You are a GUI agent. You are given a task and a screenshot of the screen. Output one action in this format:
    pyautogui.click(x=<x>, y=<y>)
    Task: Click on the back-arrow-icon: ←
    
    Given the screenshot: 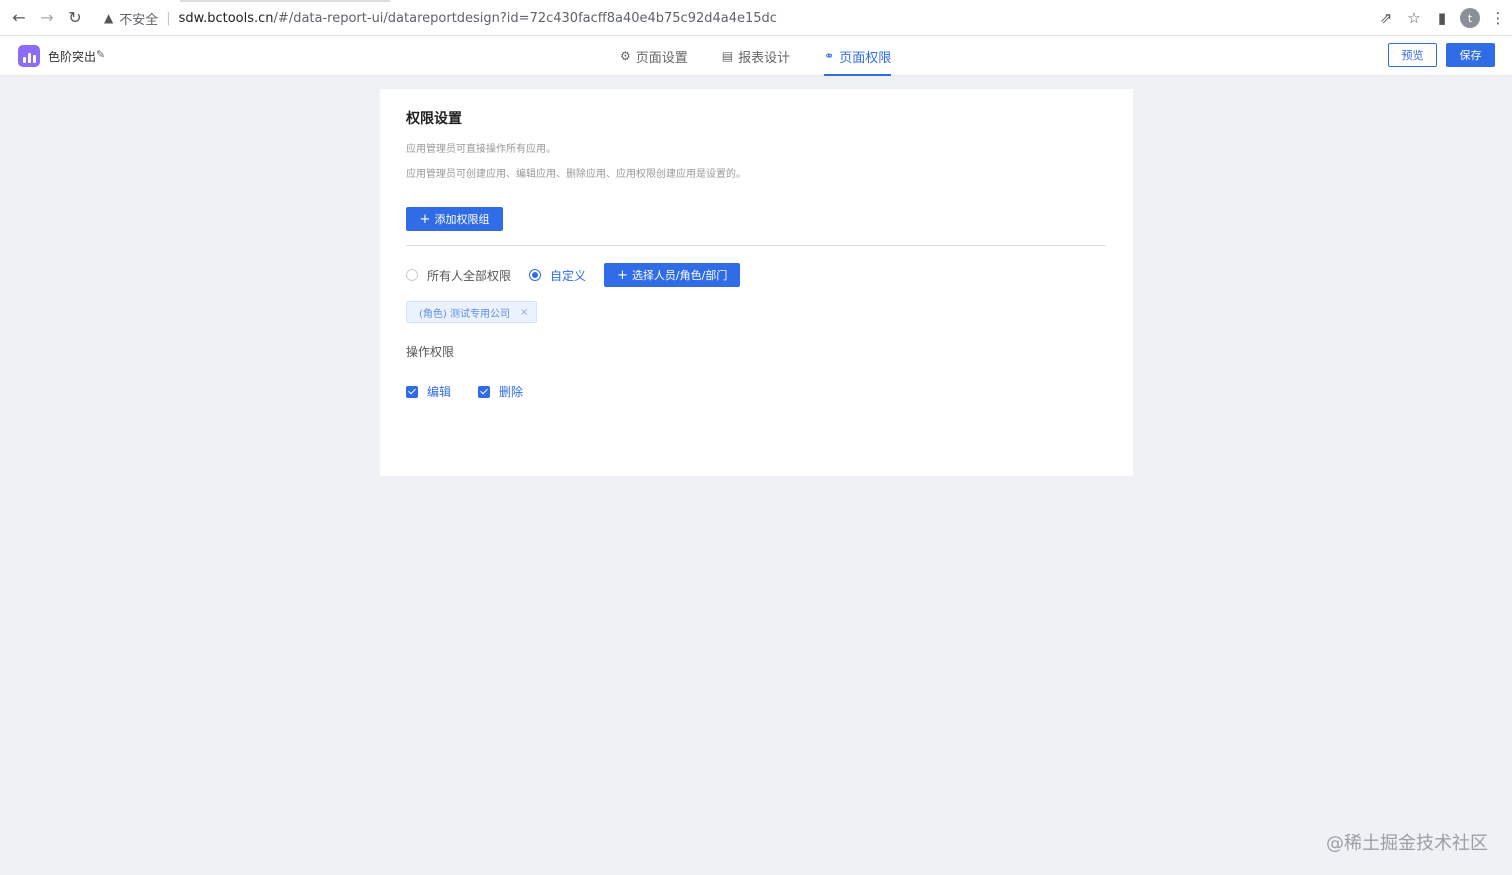 What is the action you would take?
    pyautogui.click(x=19, y=18)
    